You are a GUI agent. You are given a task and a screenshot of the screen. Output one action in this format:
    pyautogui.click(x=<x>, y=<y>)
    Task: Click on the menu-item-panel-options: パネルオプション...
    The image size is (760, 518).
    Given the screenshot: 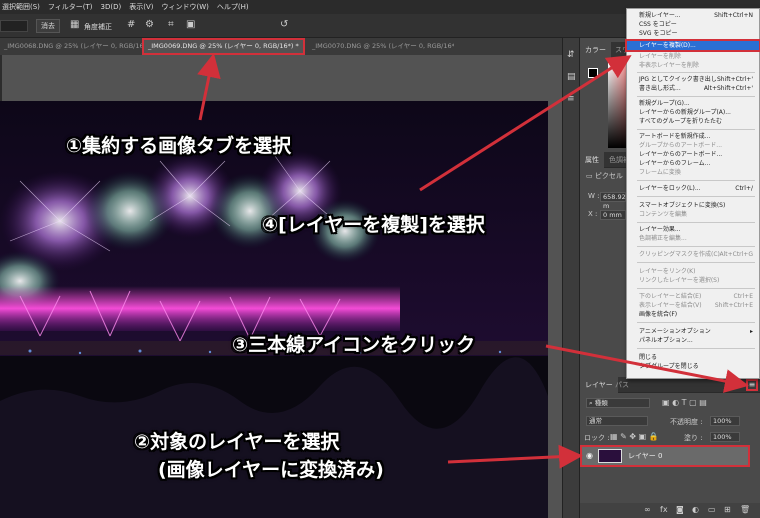 What is the action you would take?
    pyautogui.click(x=693, y=340)
    